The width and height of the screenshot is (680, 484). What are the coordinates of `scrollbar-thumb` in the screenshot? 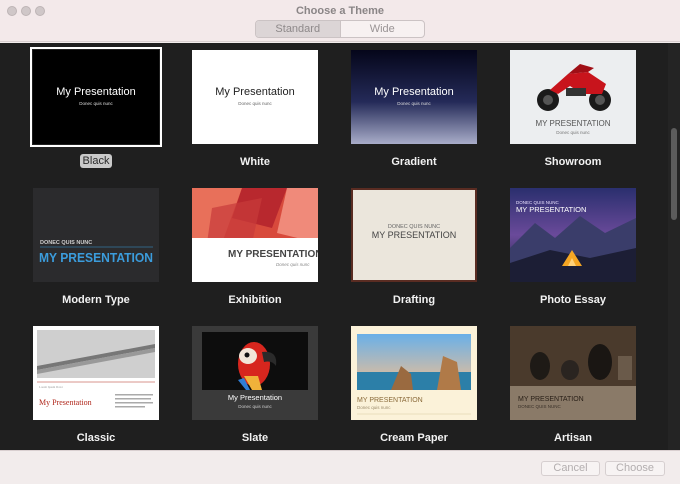 It's located at (674, 174).